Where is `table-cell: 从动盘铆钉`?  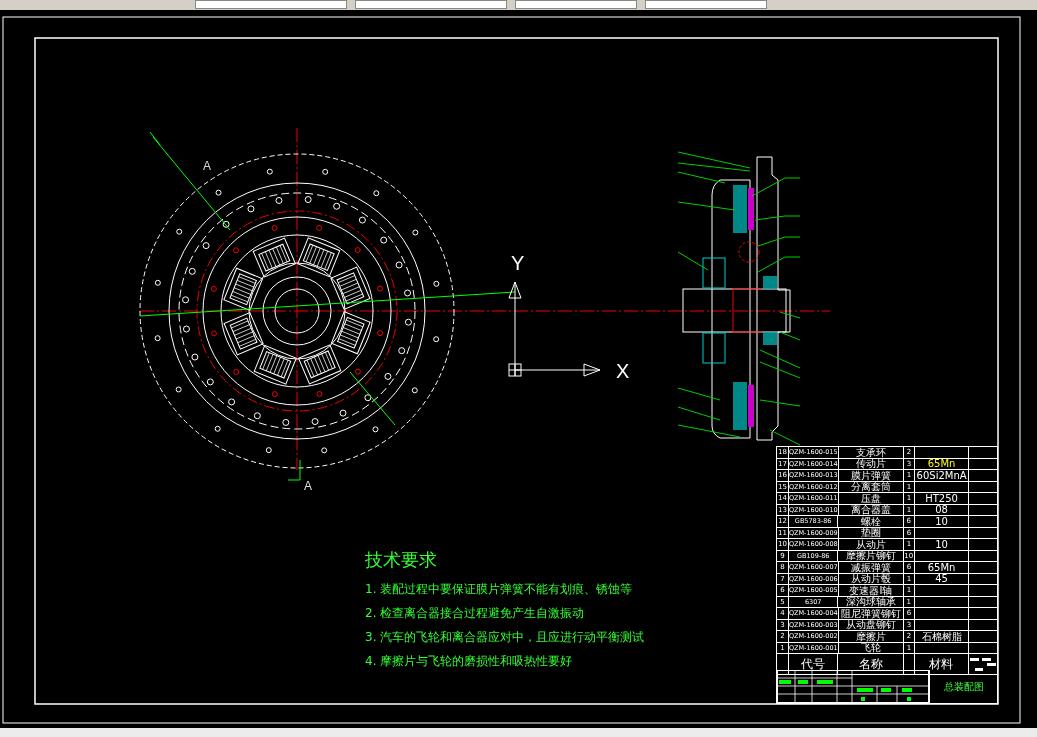 table-cell: 从动盘铆钉 is located at coordinates (871, 624).